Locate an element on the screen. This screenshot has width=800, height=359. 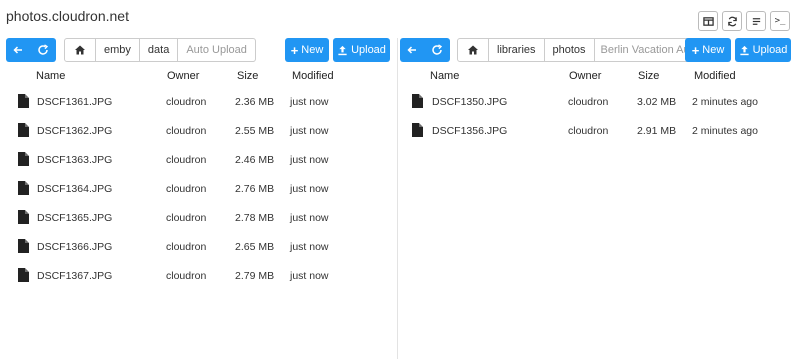
table-row: DSCF1361.JPG cloudron 2.36 MB just now is located at coordinates (198, 101).